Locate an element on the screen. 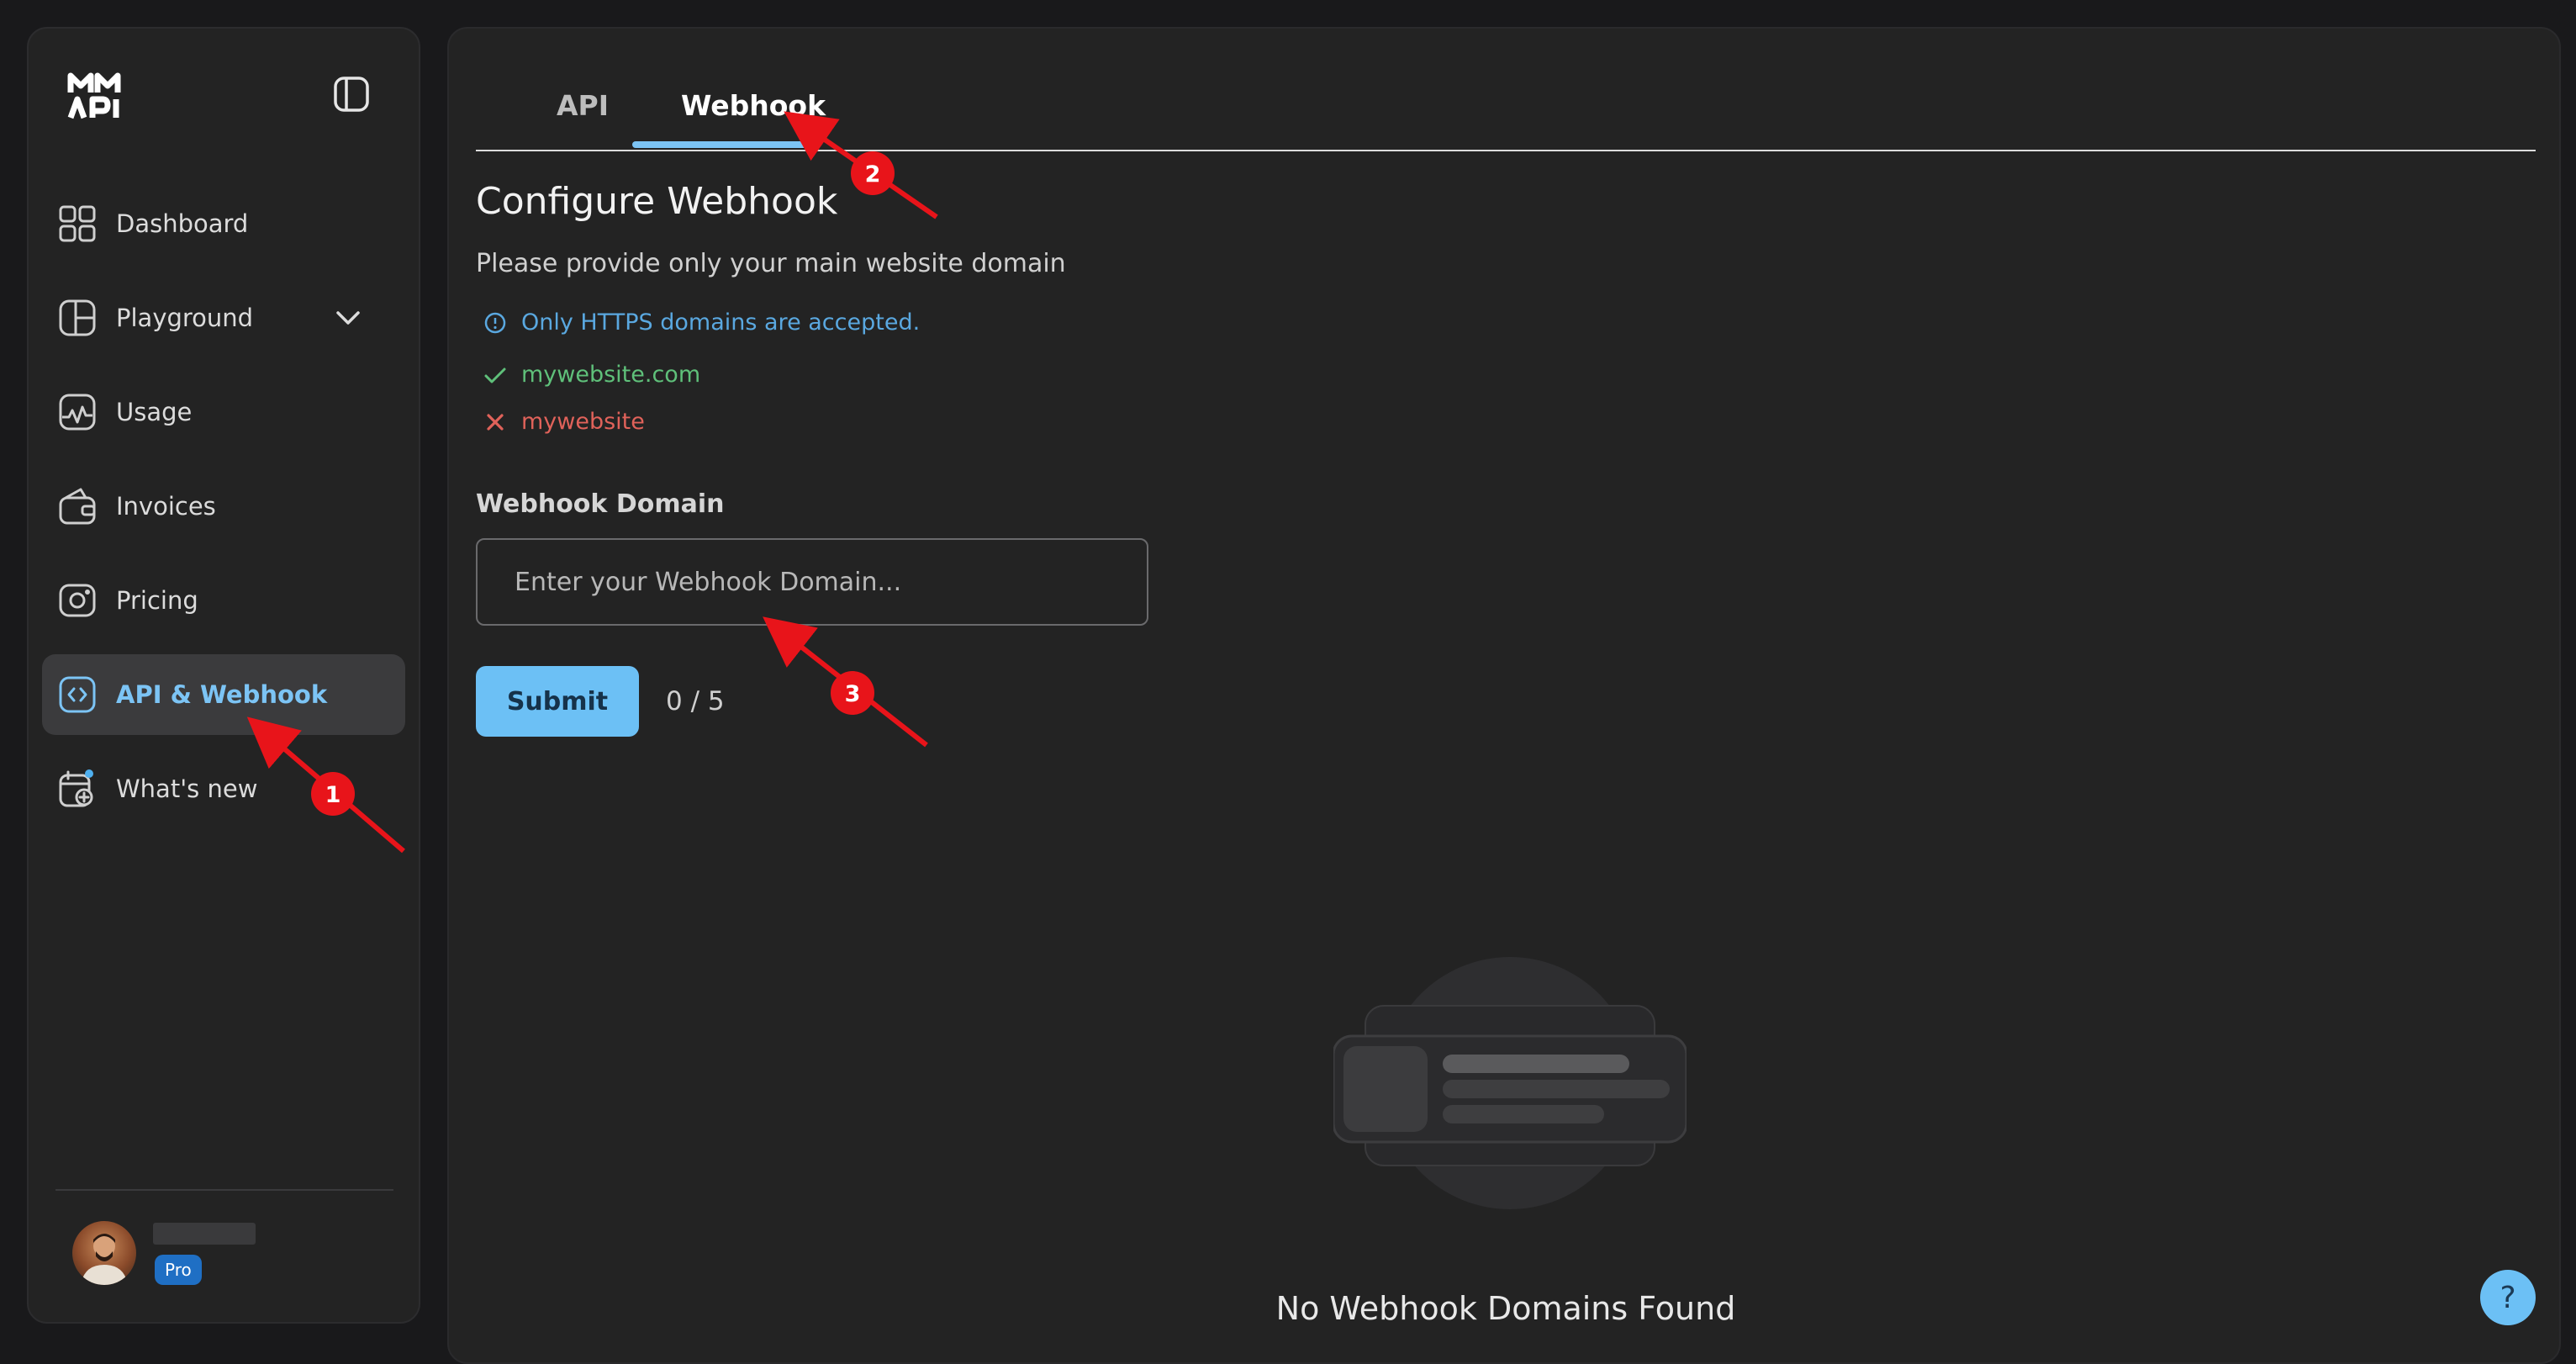 Image resolution: width=2576 pixels, height=1364 pixels. sidebar-item-label: API & Webhook is located at coordinates (222, 694).